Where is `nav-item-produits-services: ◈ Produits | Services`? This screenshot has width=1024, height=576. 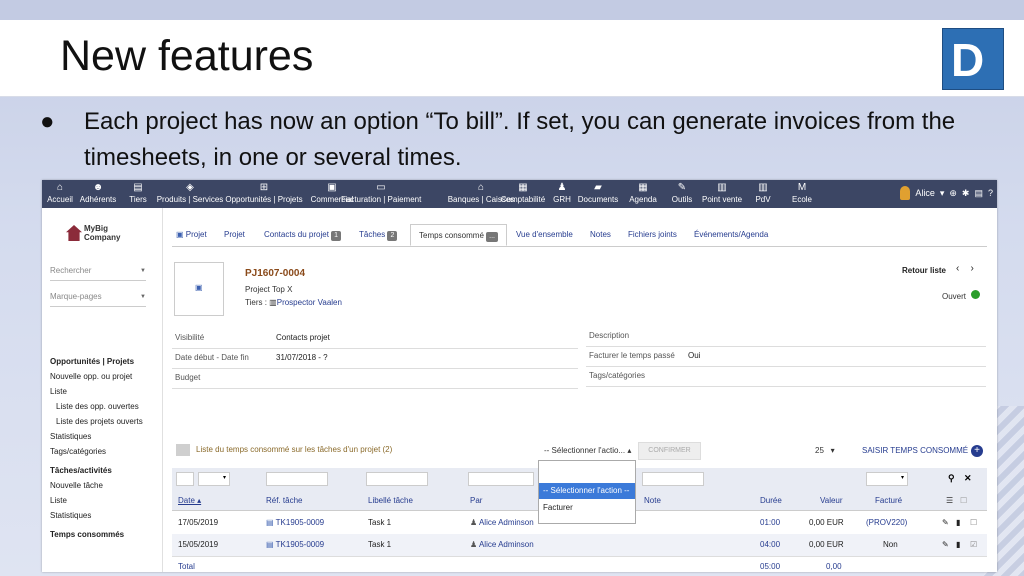
nav-item-produits-services: ◈ Produits | Services is located at coordinates (190, 194).